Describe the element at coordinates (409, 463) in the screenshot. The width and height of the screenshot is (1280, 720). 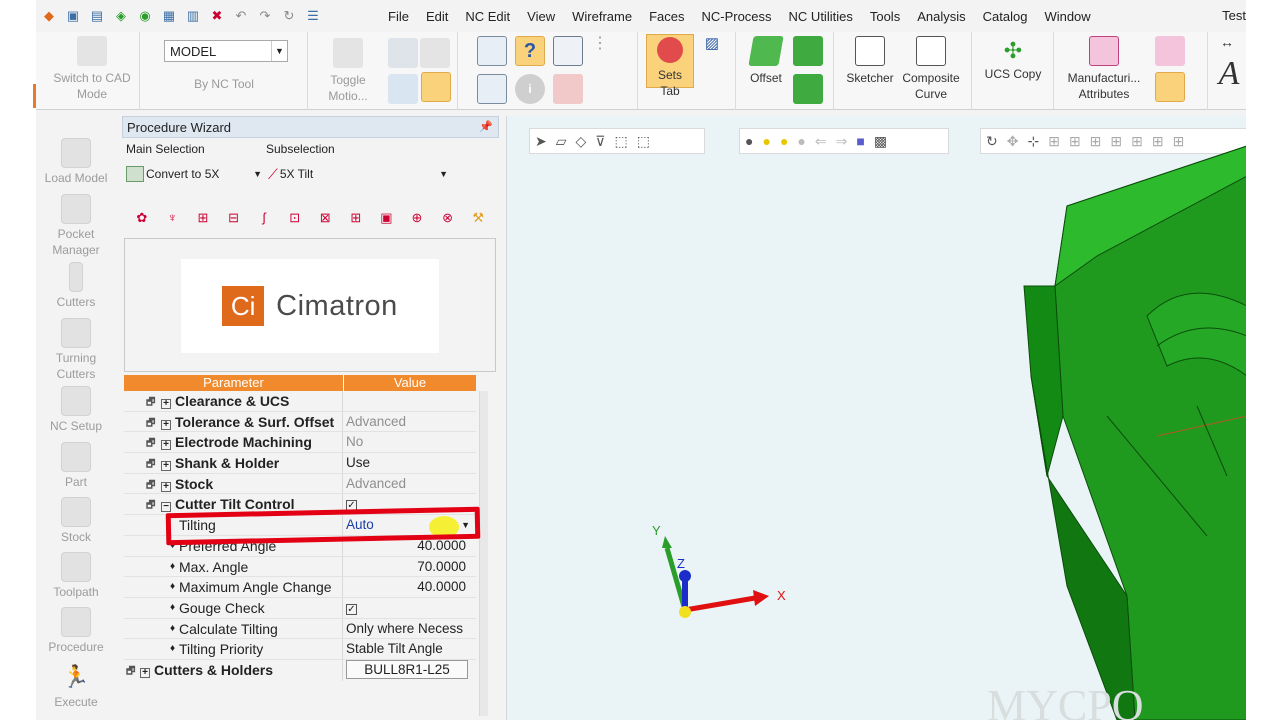
I see `value-shank-holder: Use` at that location.